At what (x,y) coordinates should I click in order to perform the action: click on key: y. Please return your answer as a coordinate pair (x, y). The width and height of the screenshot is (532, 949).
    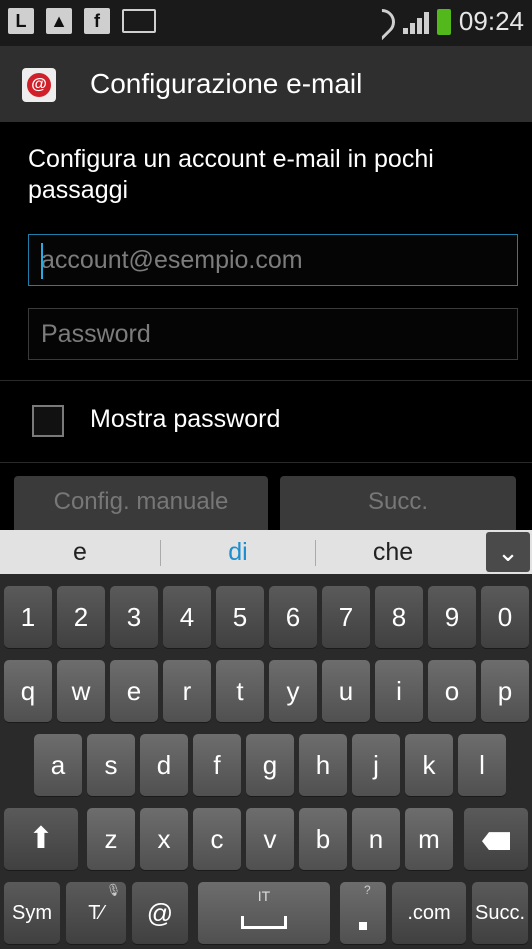
    Looking at the image, I should click on (293, 691).